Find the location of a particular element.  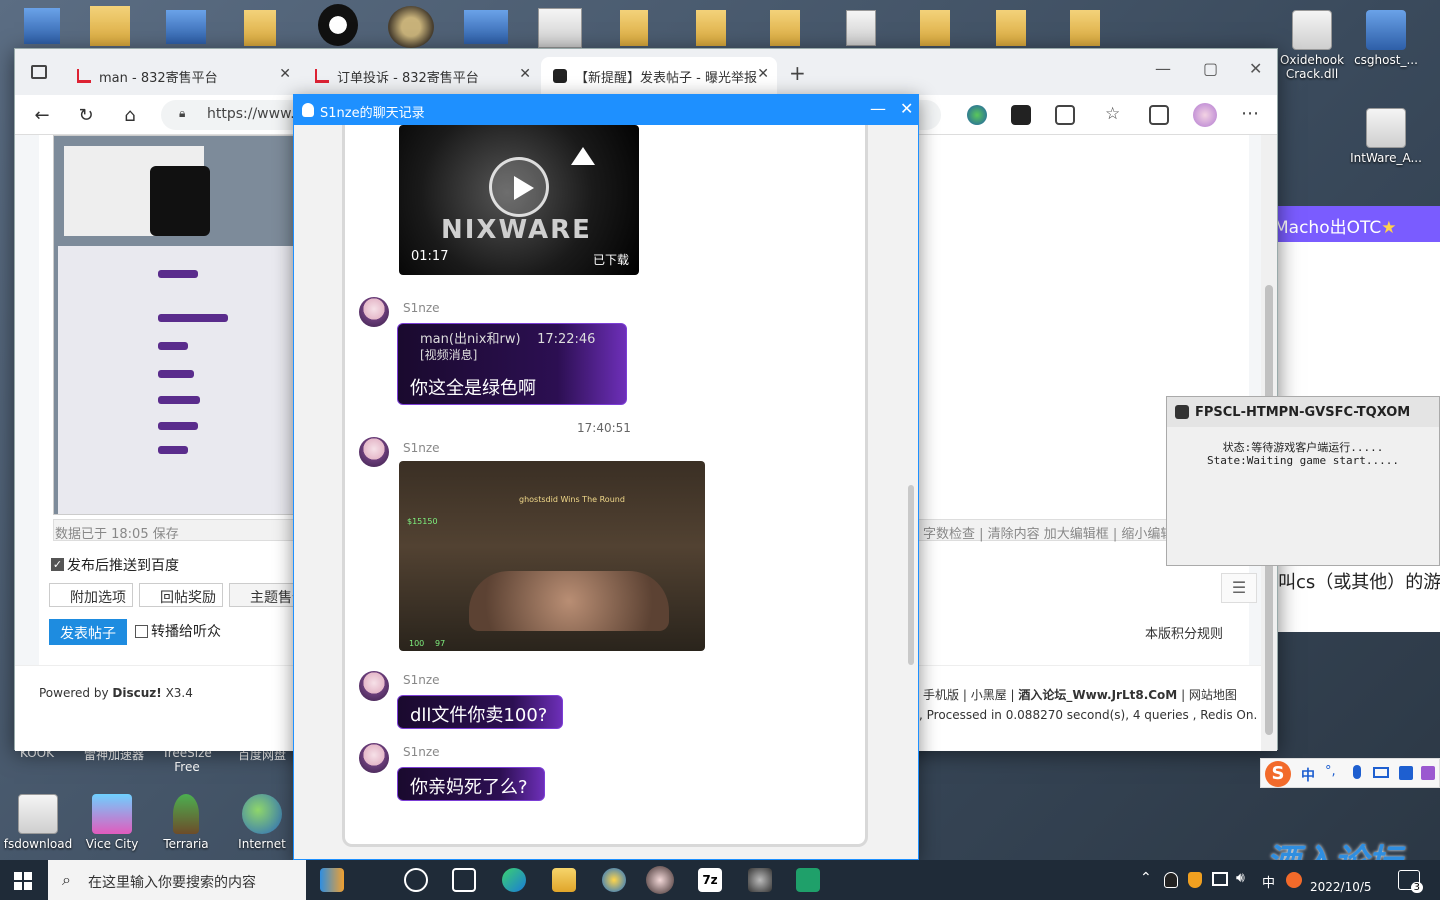

toolbox-icon is located at coordinates (1428, 773).